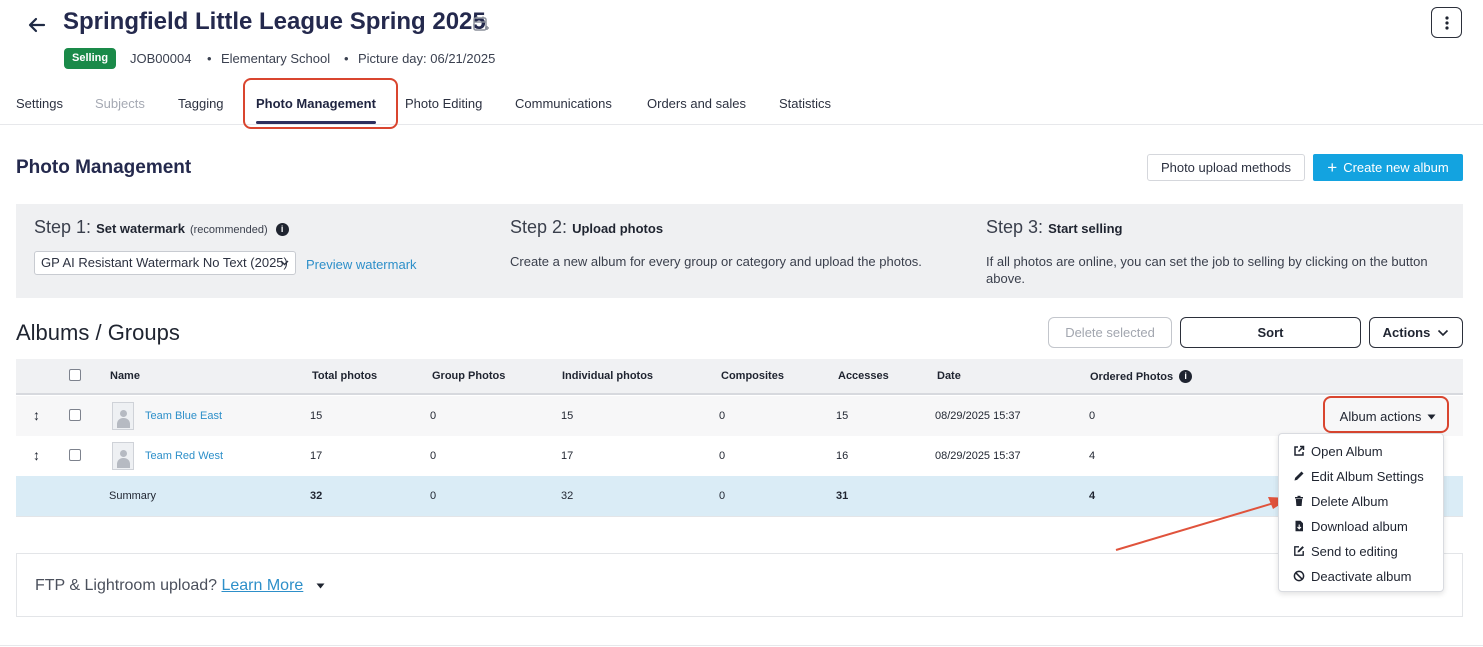  What do you see at coordinates (739, 585) in the screenshot?
I see `ftp-lightroom-panel: FTP & Lightroom upload? Learn More` at bounding box center [739, 585].